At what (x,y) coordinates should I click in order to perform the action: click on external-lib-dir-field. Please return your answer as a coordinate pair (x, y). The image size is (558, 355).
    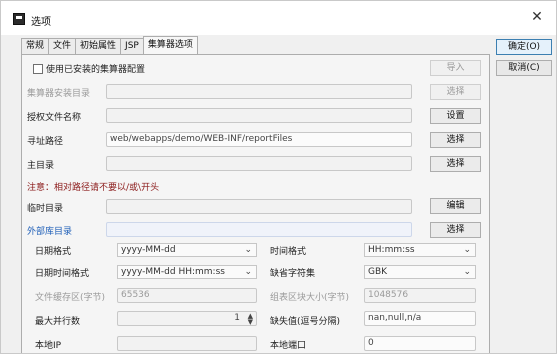
    Looking at the image, I should click on (259, 229).